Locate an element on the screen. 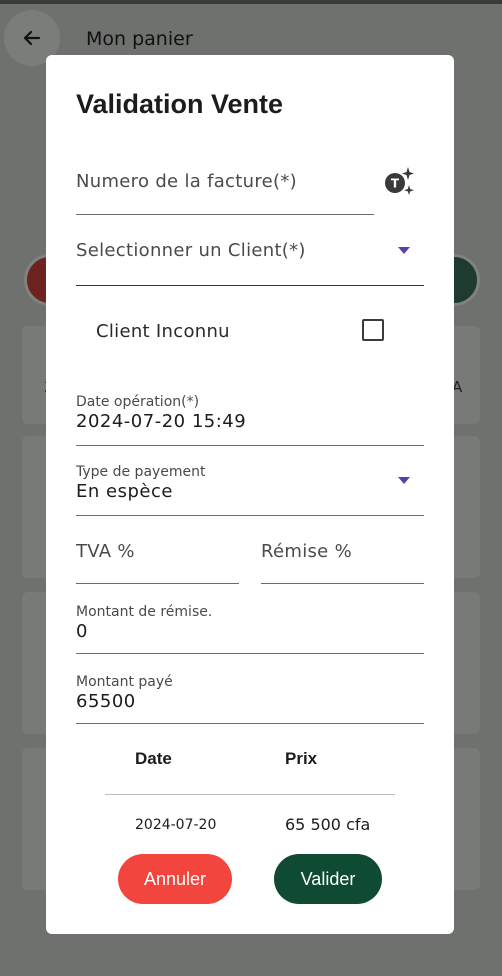 Image resolution: width=502 pixels, height=976 pixels. table-header-date: Date is located at coordinates (153, 758).